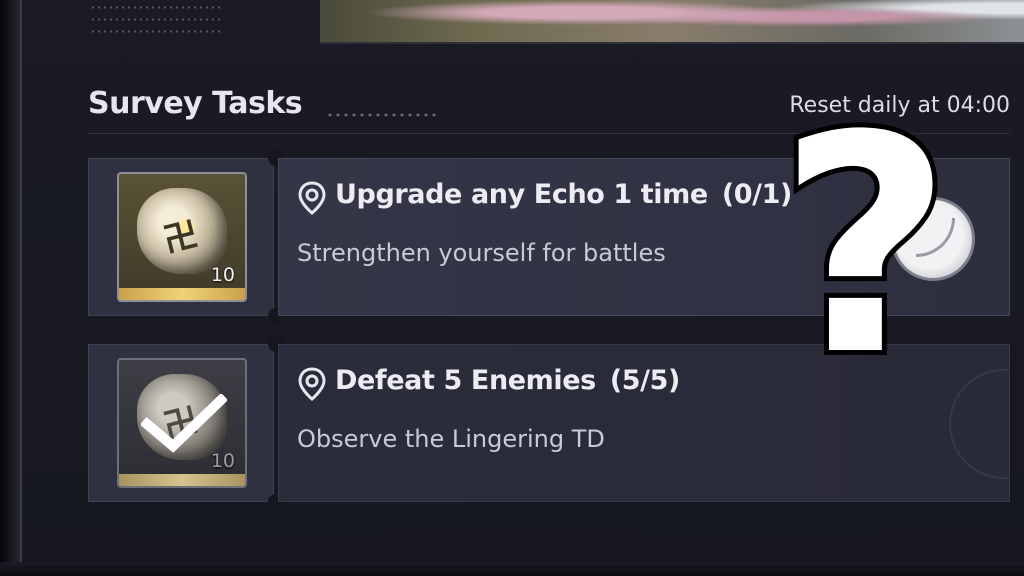  I want to click on title-decoration, so click(381, 115).